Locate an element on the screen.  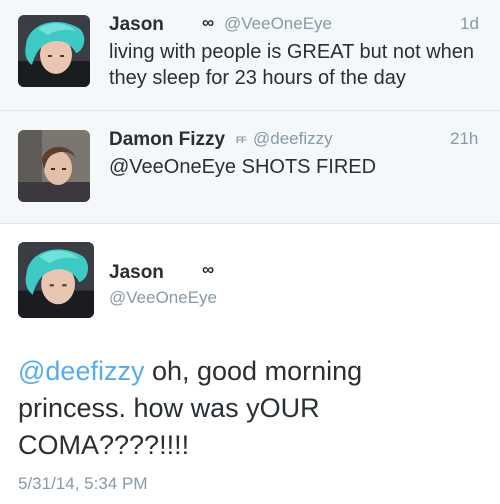
detail-text-line-1: @deefizzy oh, good morning is located at coordinates (253, 371).